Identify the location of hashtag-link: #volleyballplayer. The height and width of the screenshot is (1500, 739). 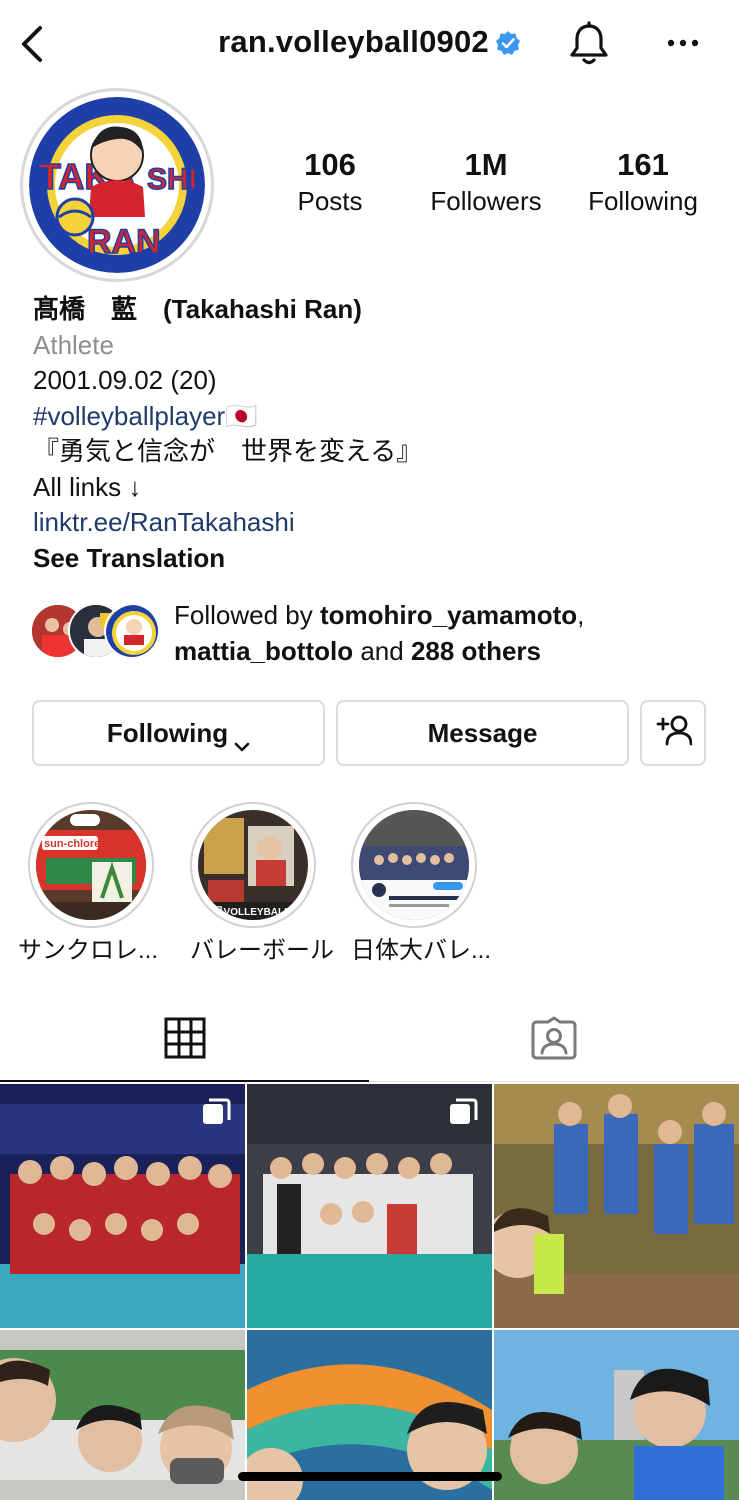
(129, 416).